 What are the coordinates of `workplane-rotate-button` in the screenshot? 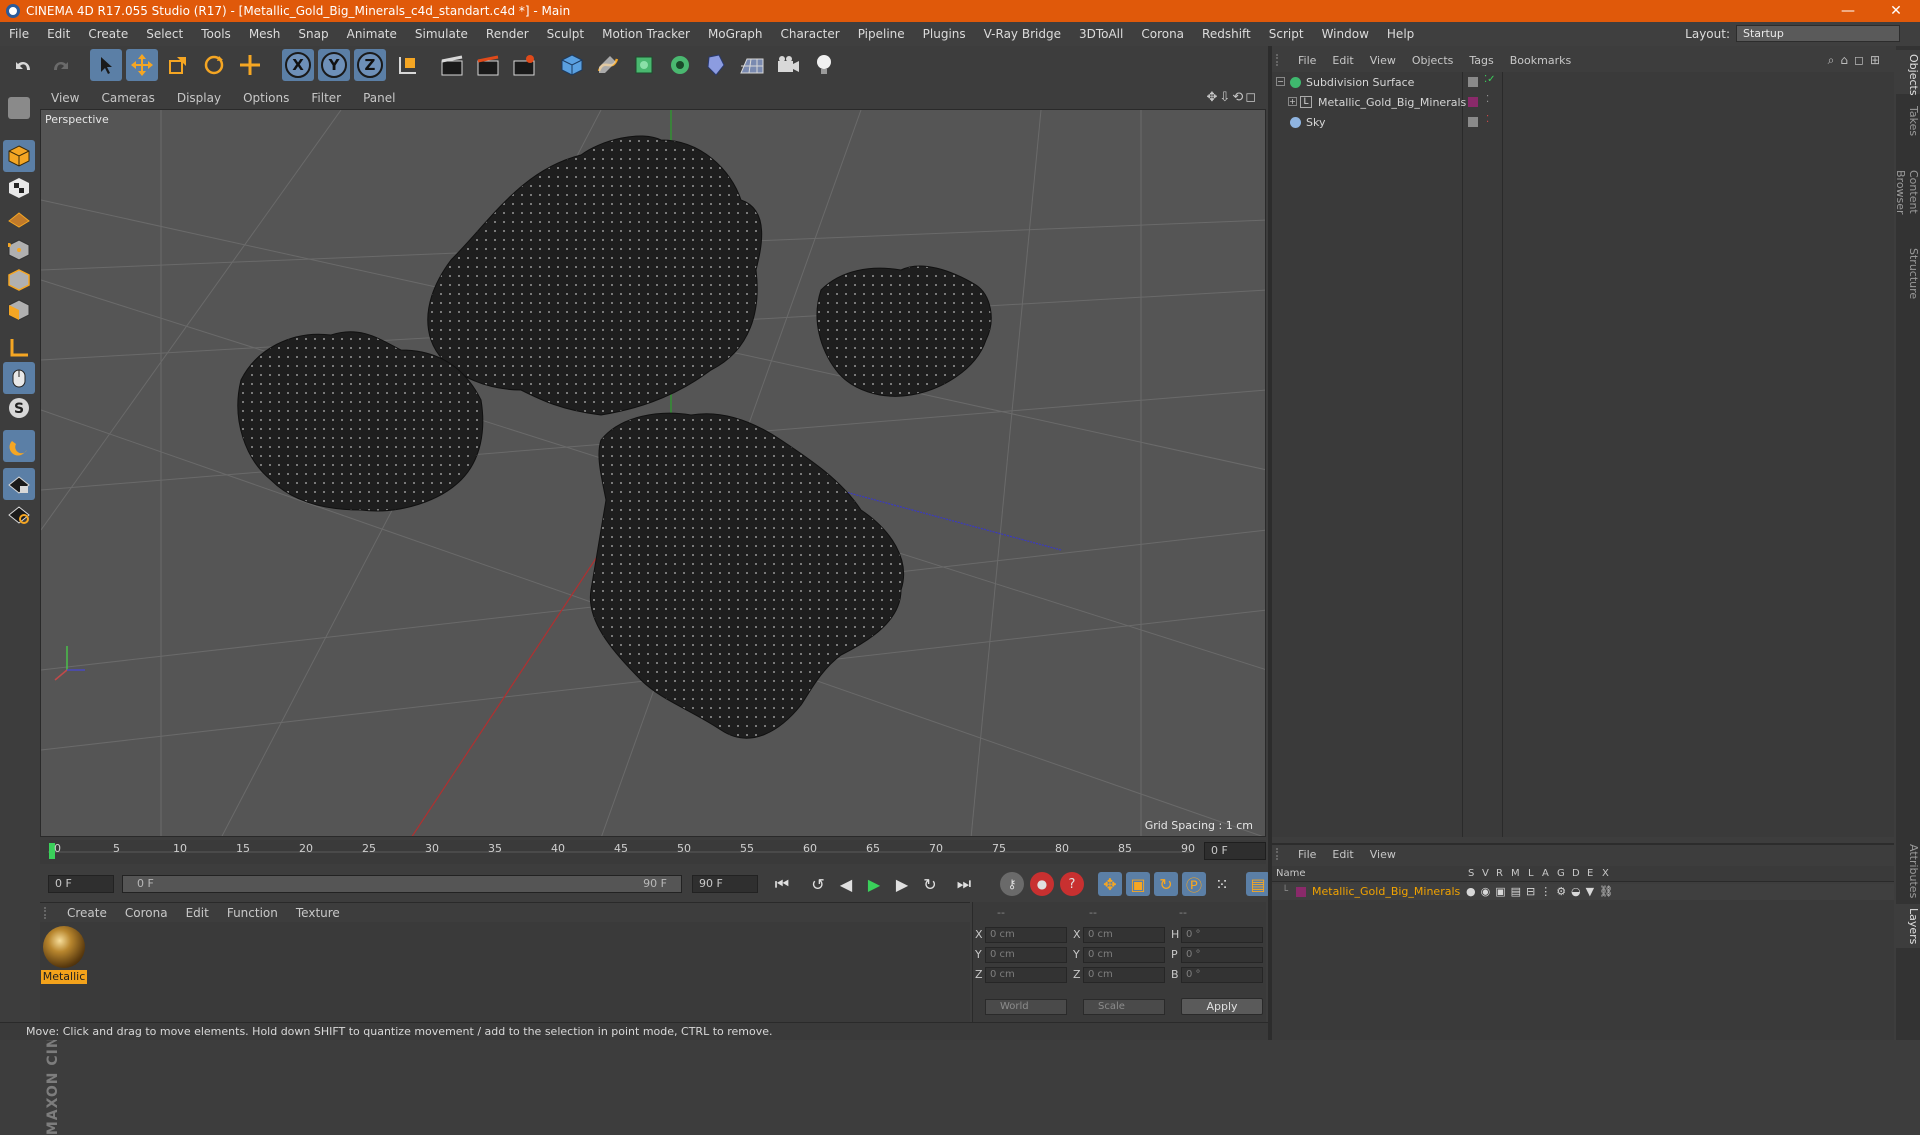 It's located at (19, 514).